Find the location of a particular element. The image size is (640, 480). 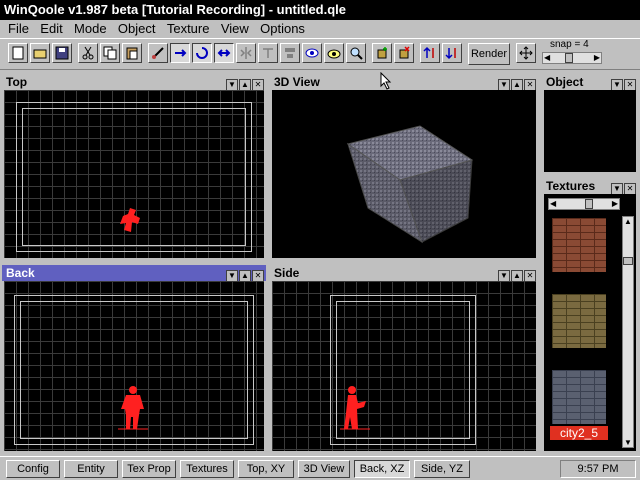

delete-brush-button is located at coordinates (404, 53).